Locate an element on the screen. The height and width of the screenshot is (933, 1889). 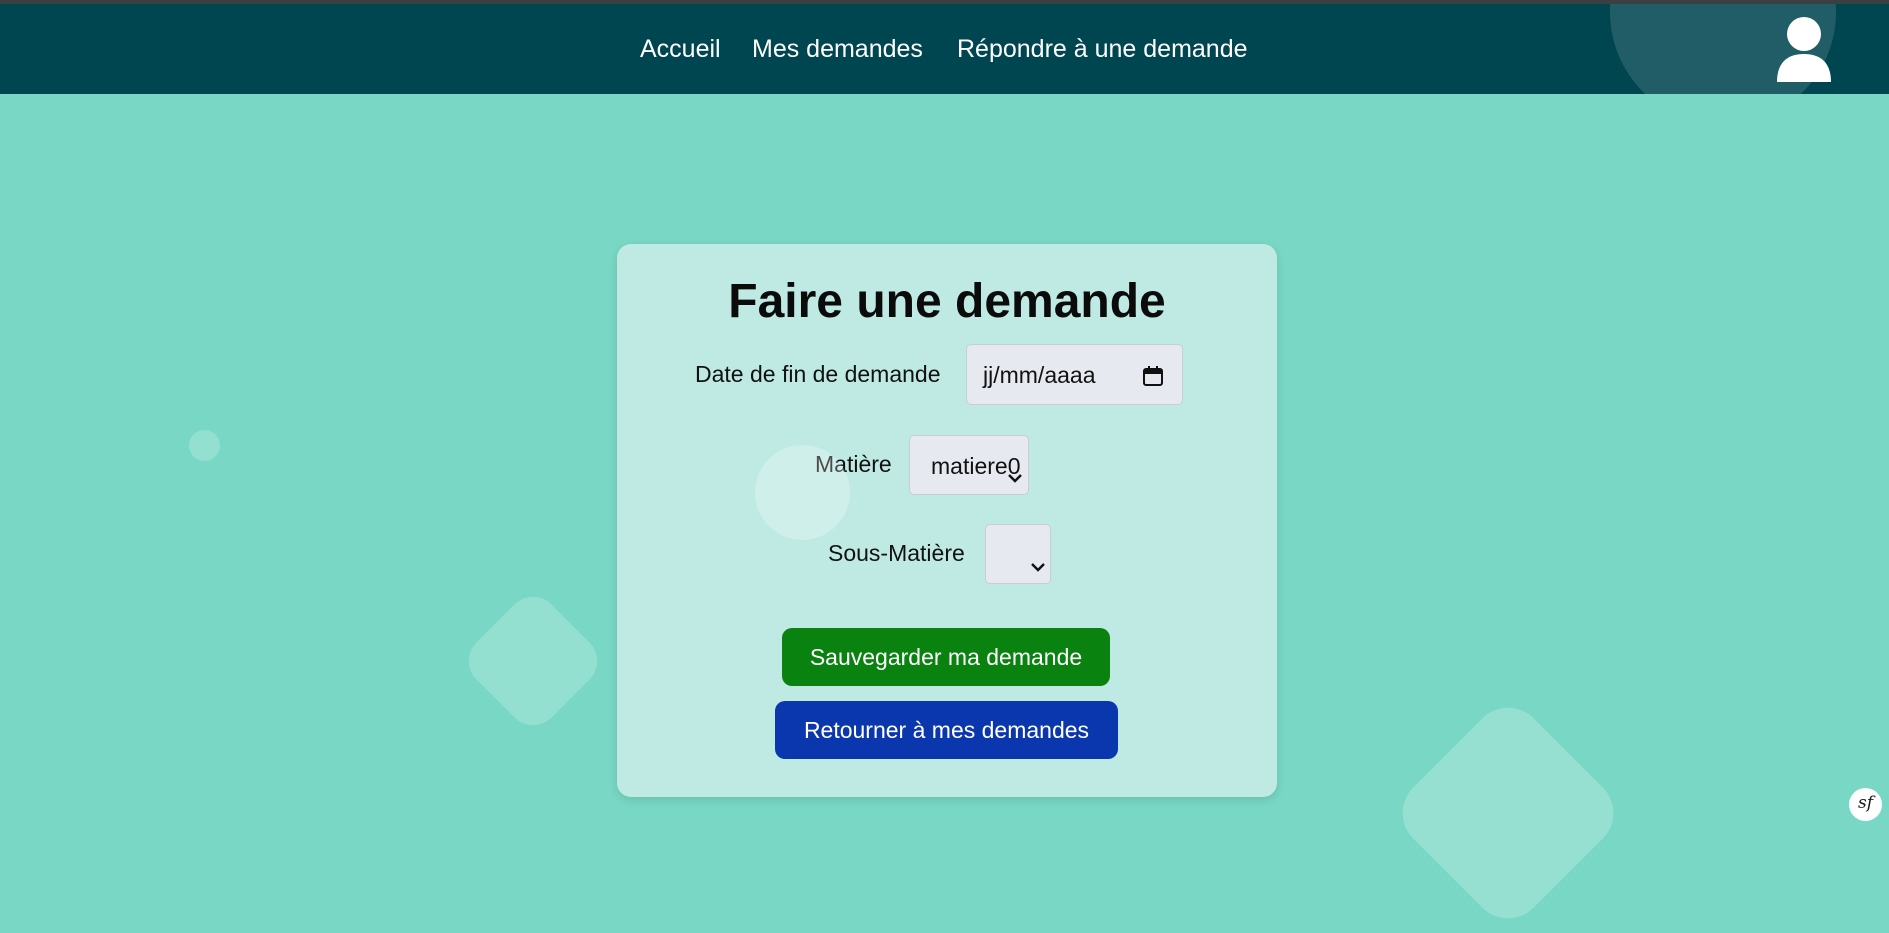
back-to-requests-button: Retourner à mes demandes is located at coordinates (946, 730).